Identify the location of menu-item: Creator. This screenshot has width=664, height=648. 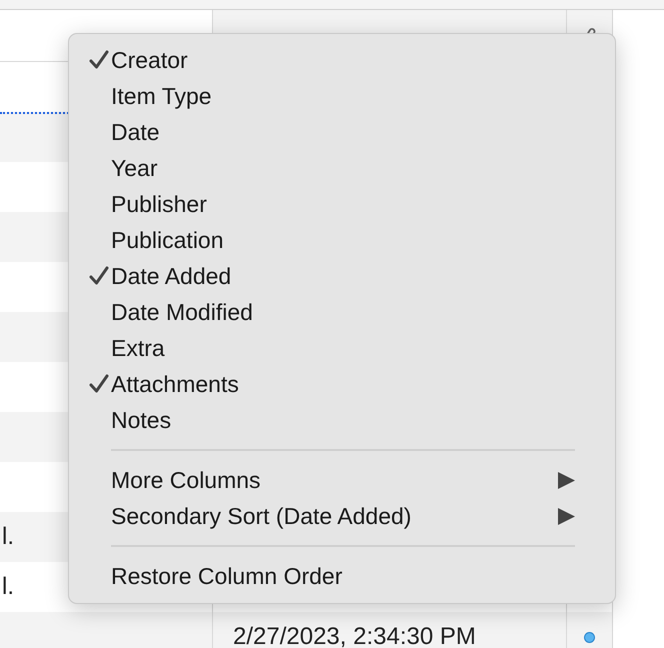
(342, 60).